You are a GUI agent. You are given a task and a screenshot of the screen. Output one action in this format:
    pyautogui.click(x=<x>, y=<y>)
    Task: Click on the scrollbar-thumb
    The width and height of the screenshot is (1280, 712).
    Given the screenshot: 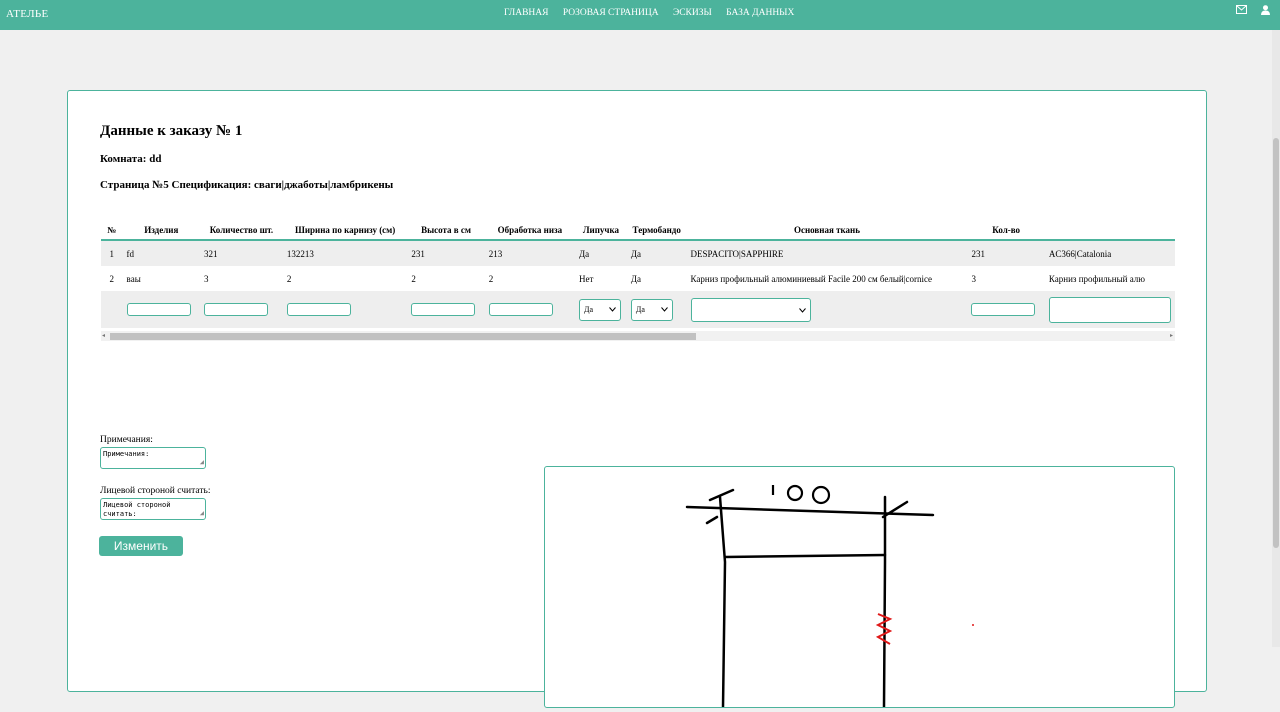 What is the action you would take?
    pyautogui.click(x=403, y=336)
    